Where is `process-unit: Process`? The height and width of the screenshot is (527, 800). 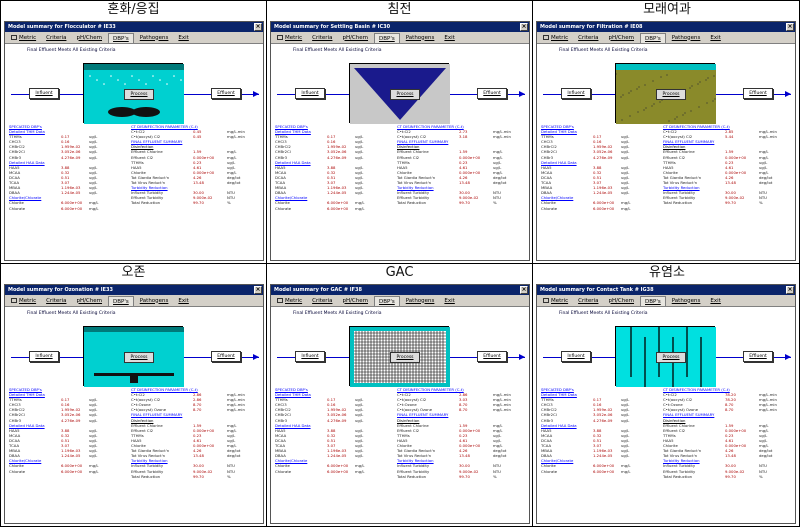 process-unit: Process is located at coordinates (399, 356).